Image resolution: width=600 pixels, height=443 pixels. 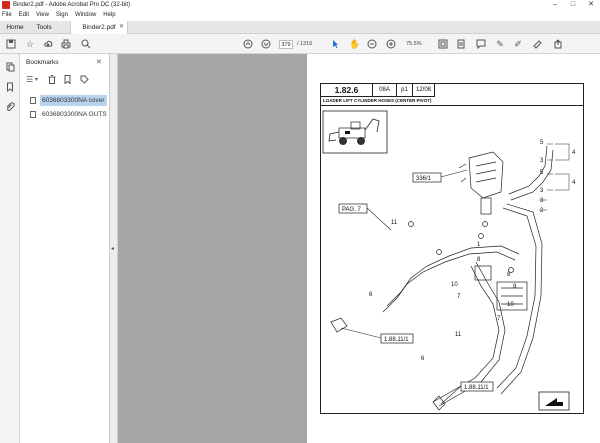 What do you see at coordinates (300, 28) in the screenshot?
I see `tab-bar: Home Tools Binder2.pdf ✕` at bounding box center [300, 28].